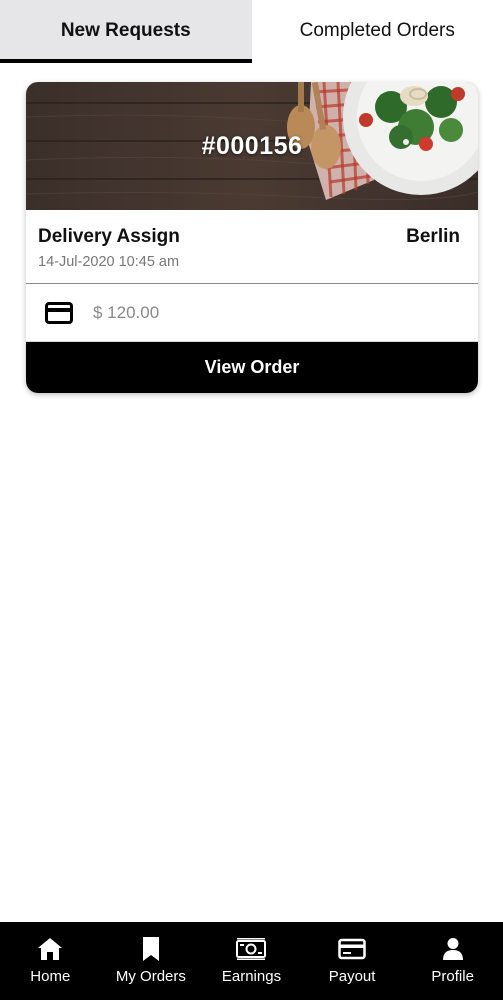 The image size is (503, 1000). I want to click on nav-my-orders: My Orders, so click(151, 961).